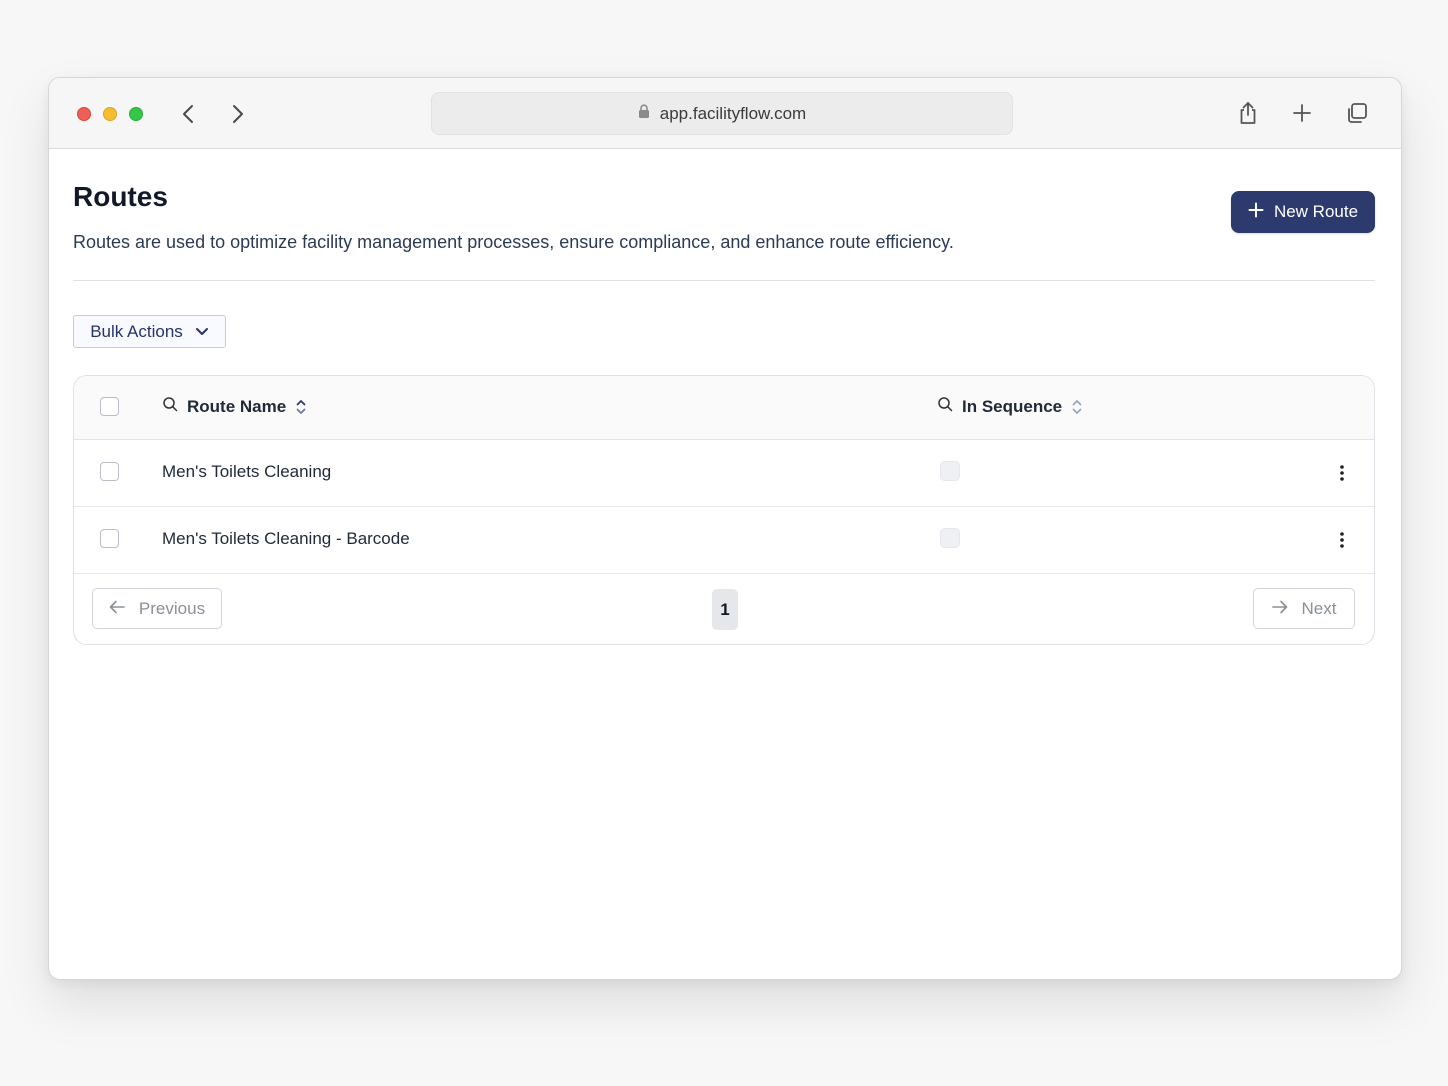 The image size is (1448, 1086). Describe the element at coordinates (724, 473) in the screenshot. I see `table-row: Men's Toilets Cleaning` at that location.